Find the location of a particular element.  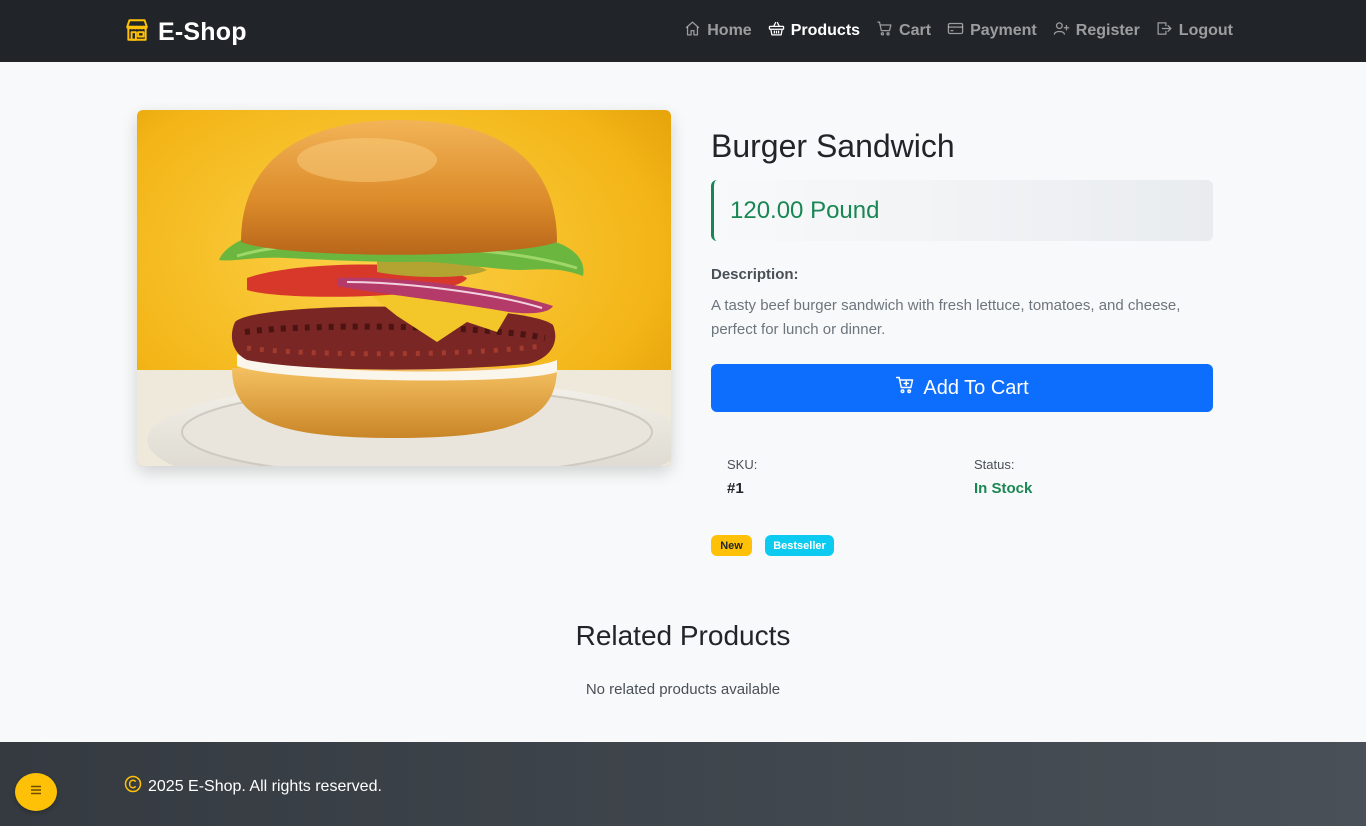

house-icon is located at coordinates (692, 31).